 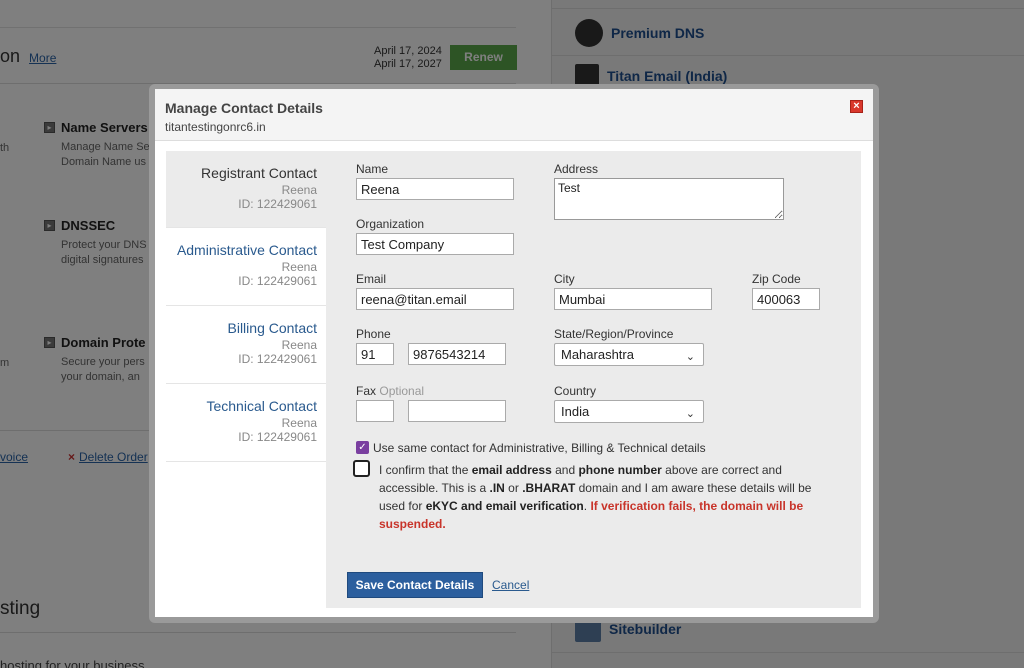 What do you see at coordinates (614, 334) in the screenshot?
I see `state-label: State/Region/Province` at bounding box center [614, 334].